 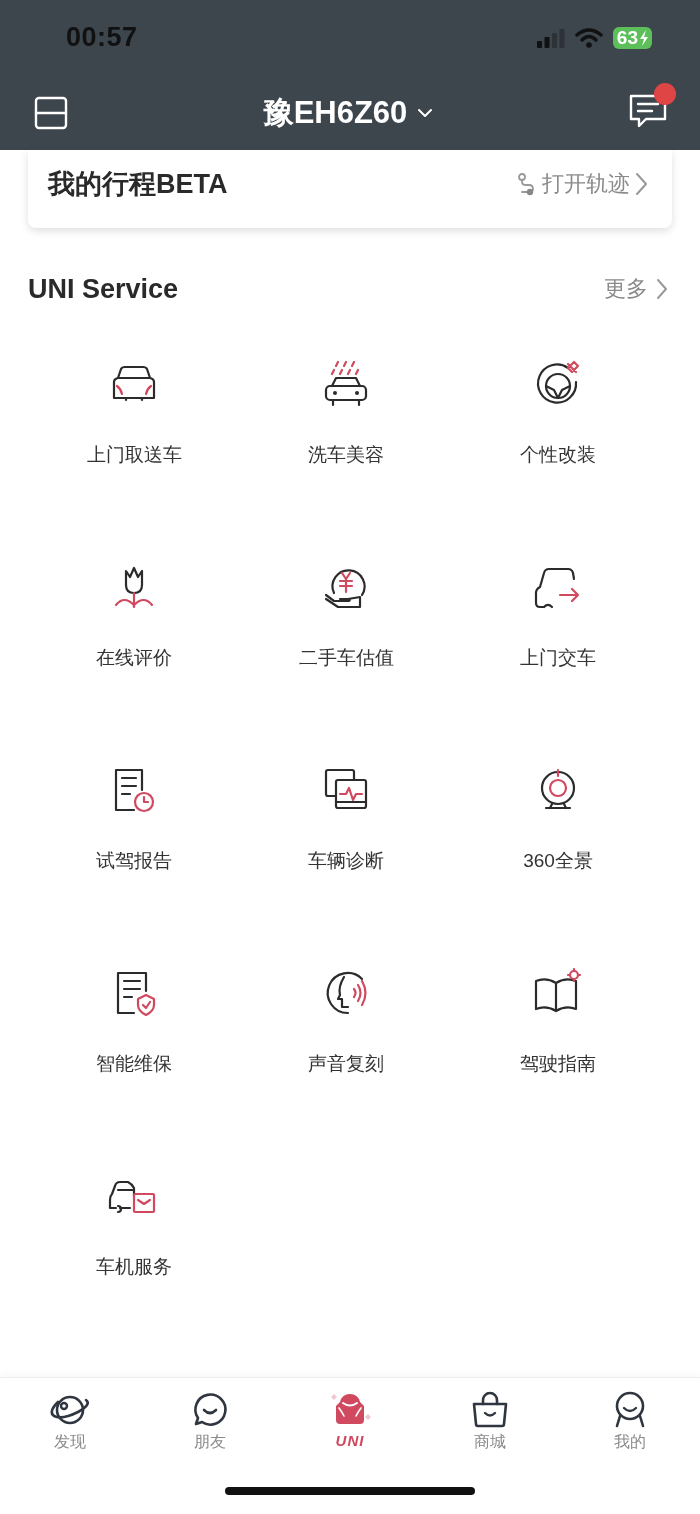 What do you see at coordinates (490, 1420) in the screenshot?
I see `tab-item: 商城` at bounding box center [490, 1420].